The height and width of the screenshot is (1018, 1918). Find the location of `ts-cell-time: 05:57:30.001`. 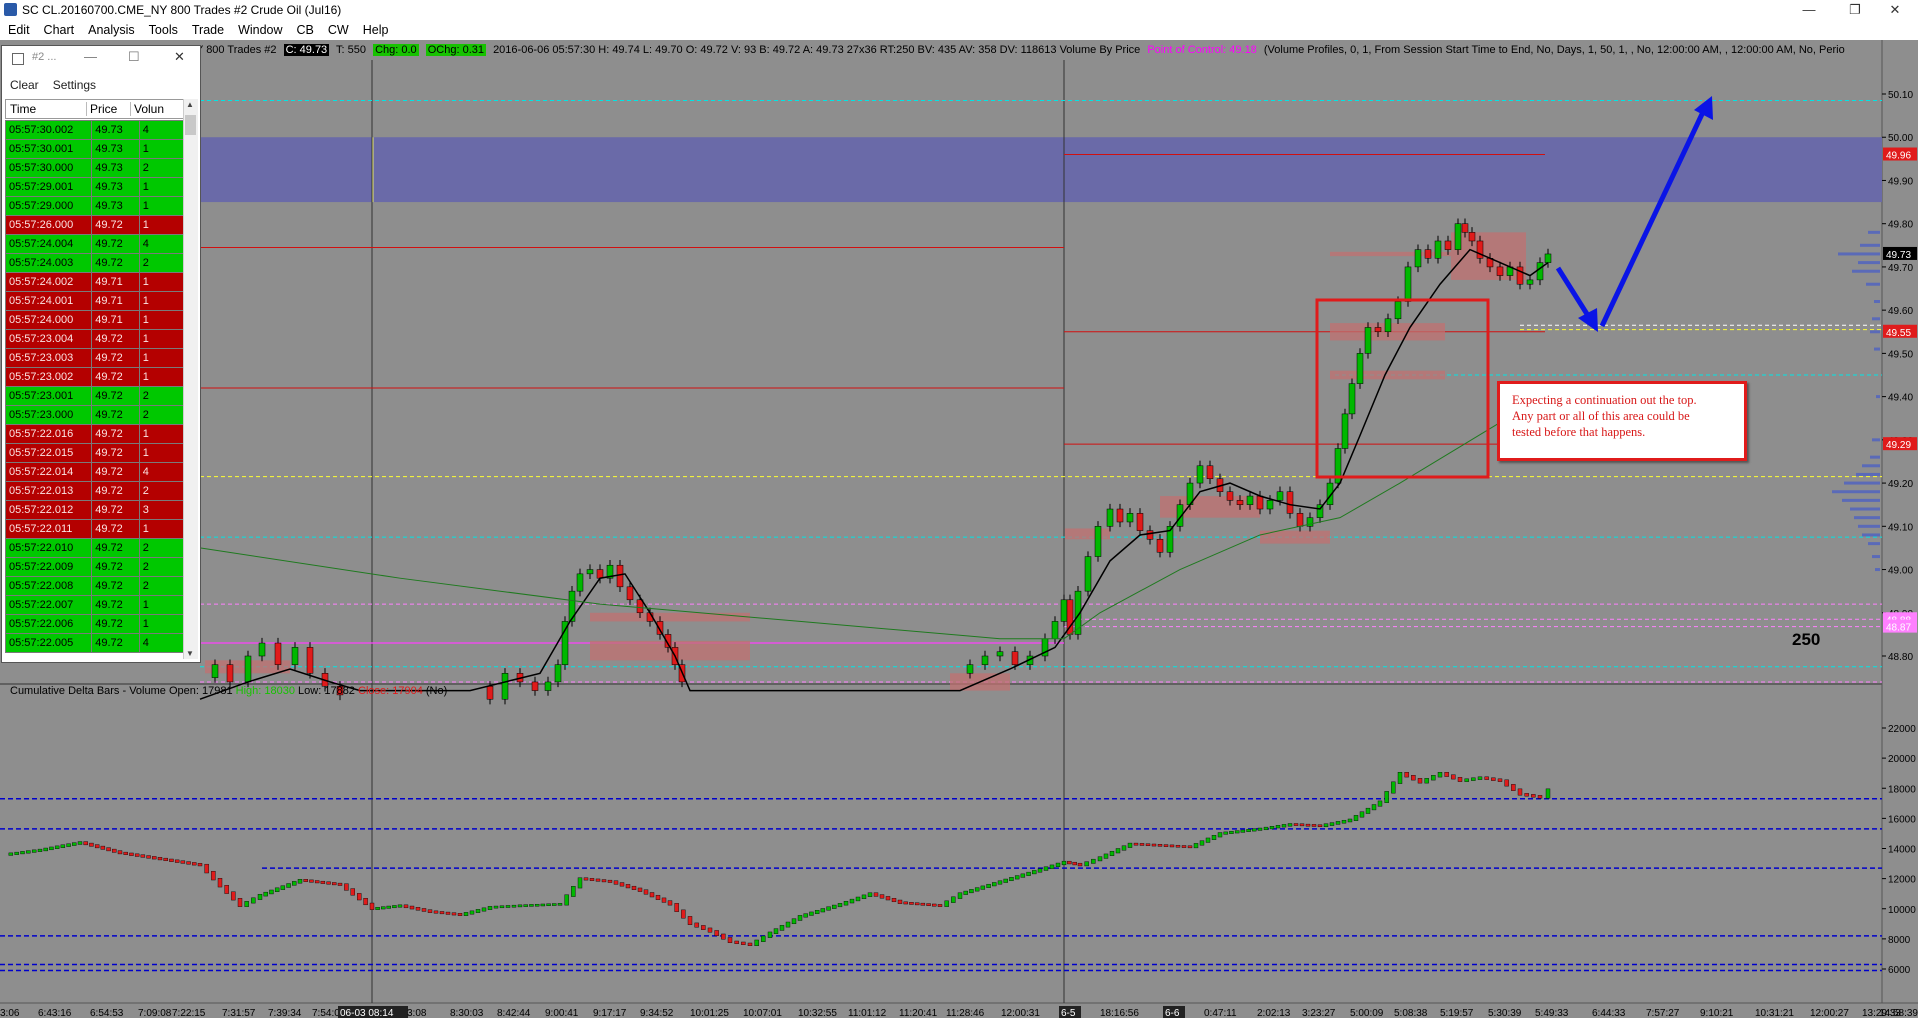

ts-cell-time: 05:57:30.001 is located at coordinates (48, 149).